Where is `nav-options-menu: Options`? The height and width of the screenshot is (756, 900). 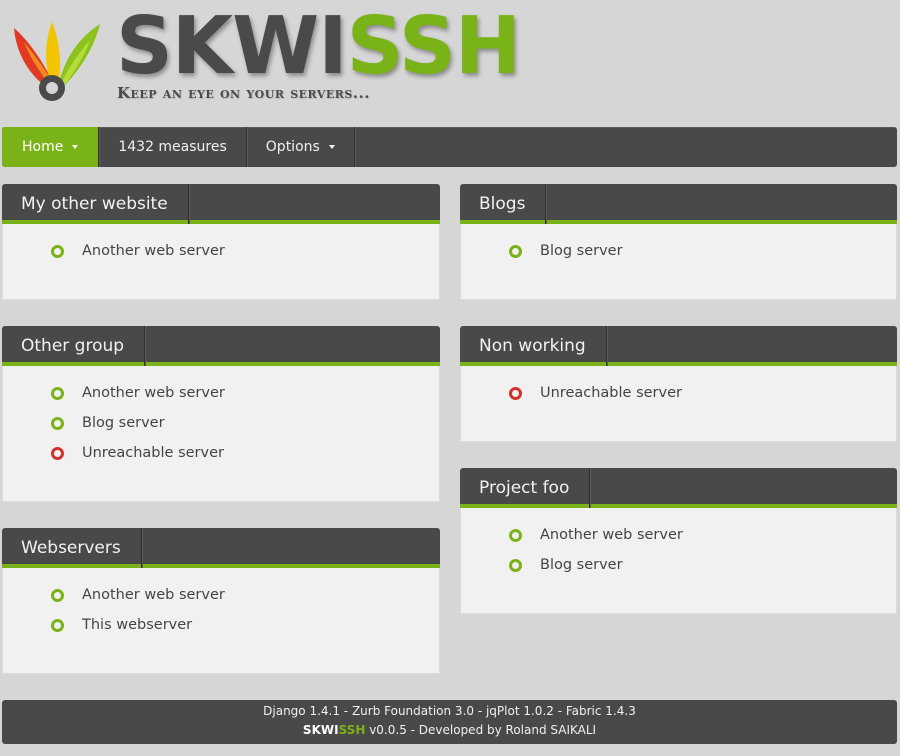
nav-options-menu: Options is located at coordinates (301, 147).